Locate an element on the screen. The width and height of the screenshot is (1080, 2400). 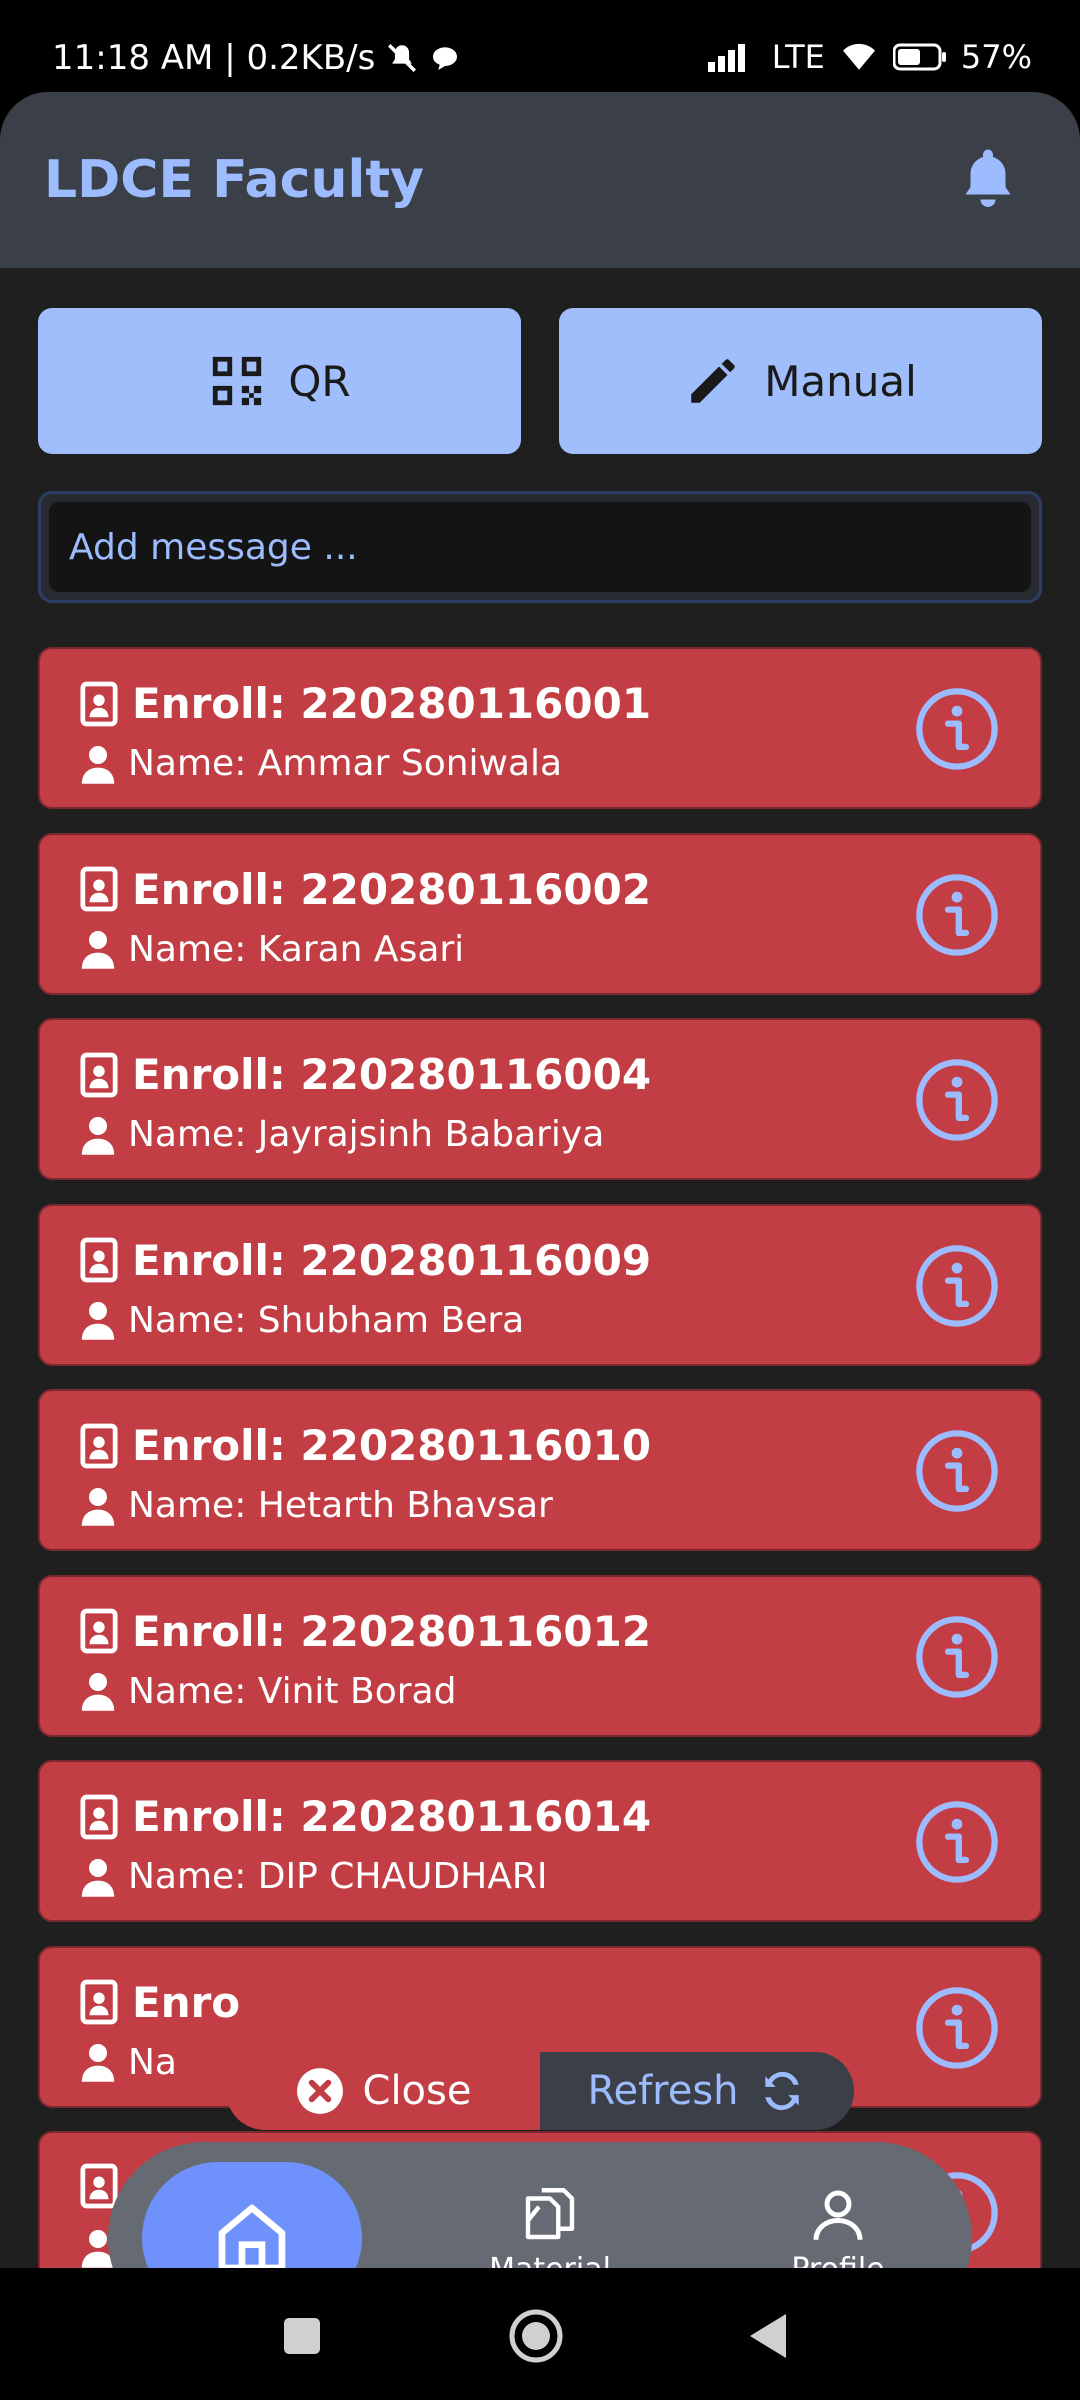
bell-icon is located at coordinates (988, 177).